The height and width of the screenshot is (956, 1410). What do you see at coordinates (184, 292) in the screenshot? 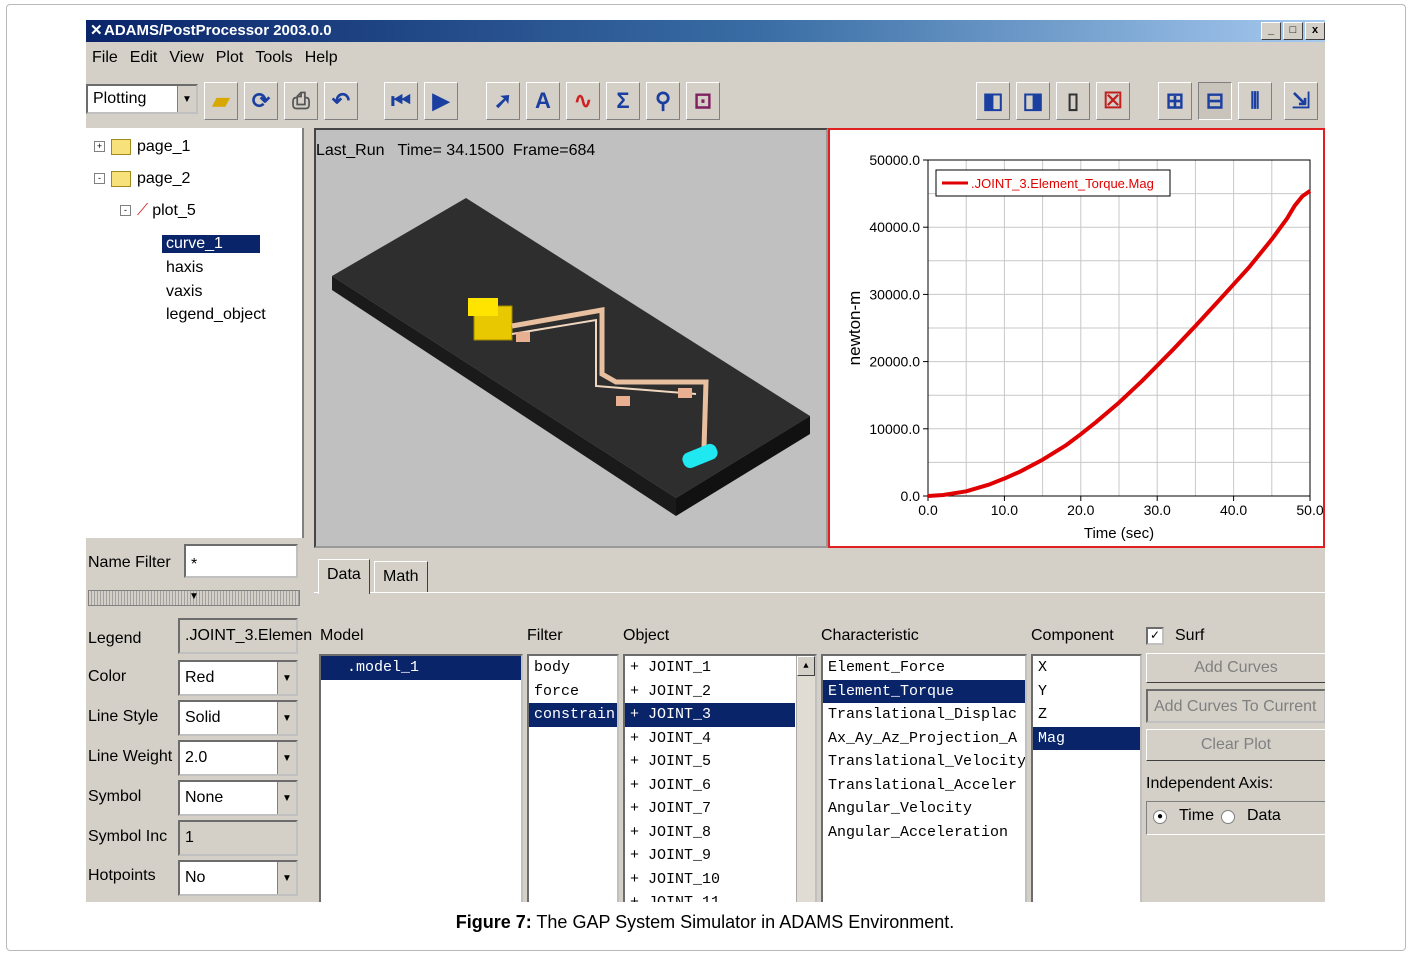
I see `tree-node-vaxis: vaxis` at bounding box center [184, 292].